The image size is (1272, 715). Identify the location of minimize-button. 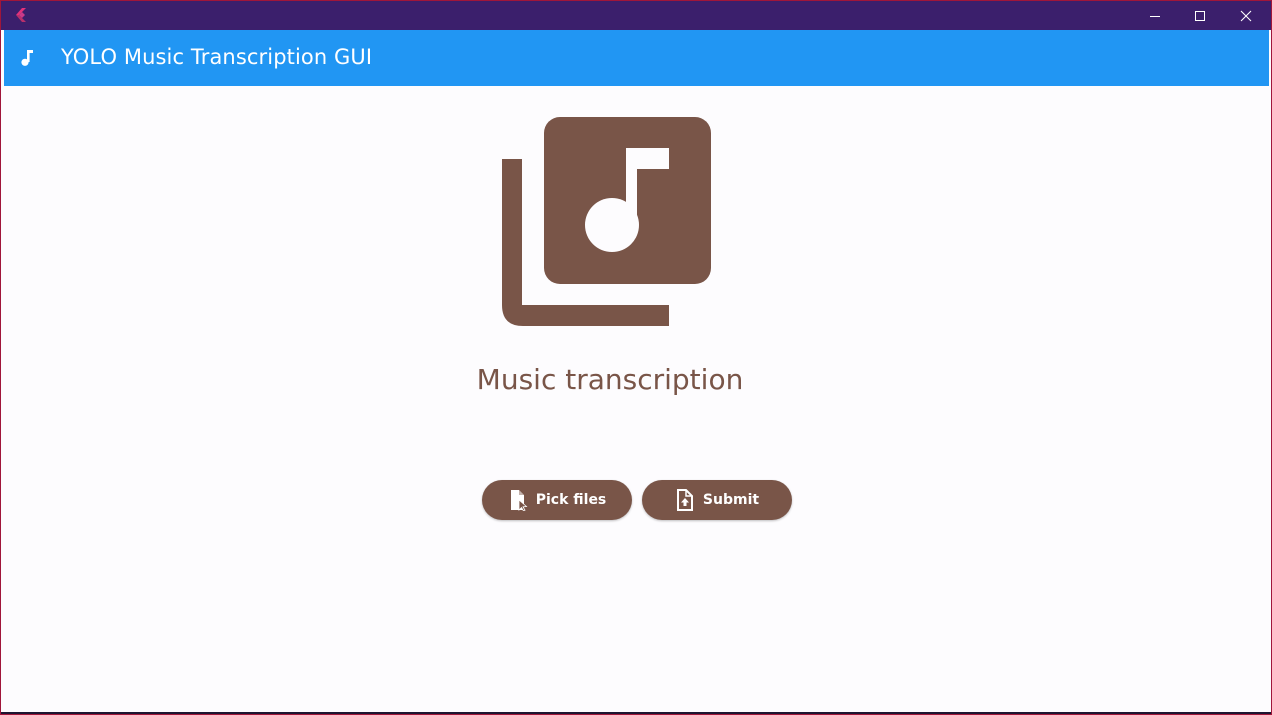
(1155, 15).